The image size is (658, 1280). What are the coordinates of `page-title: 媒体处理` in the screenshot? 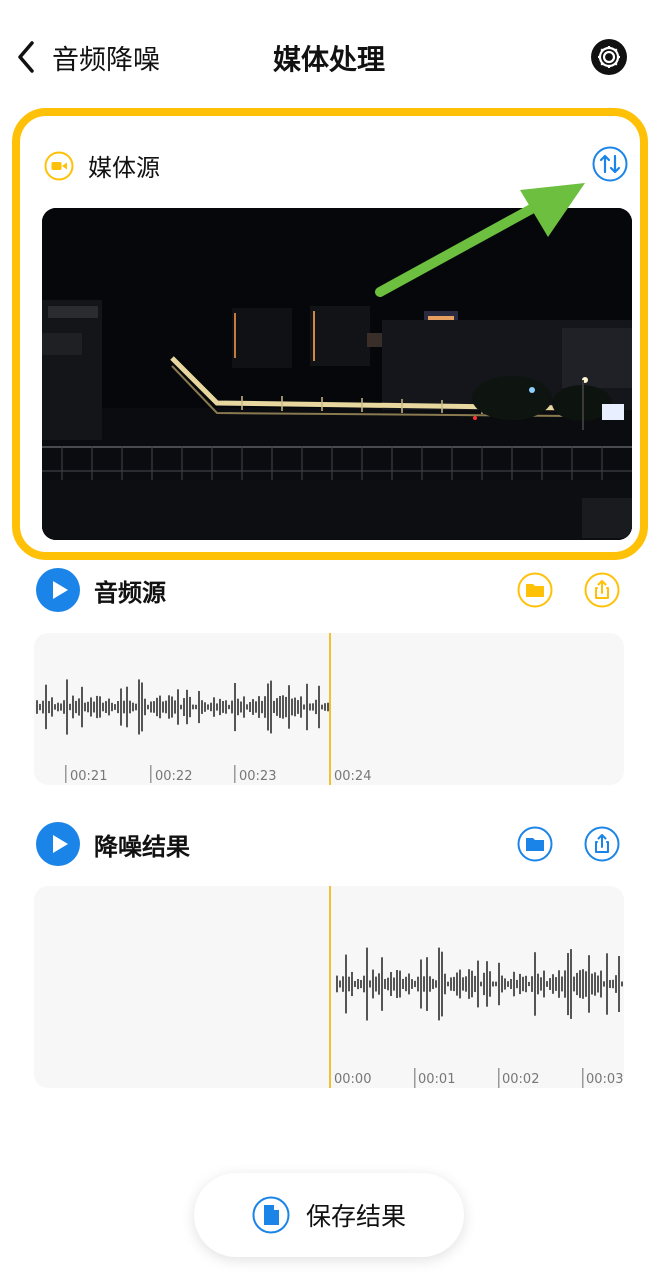 It's located at (328, 59).